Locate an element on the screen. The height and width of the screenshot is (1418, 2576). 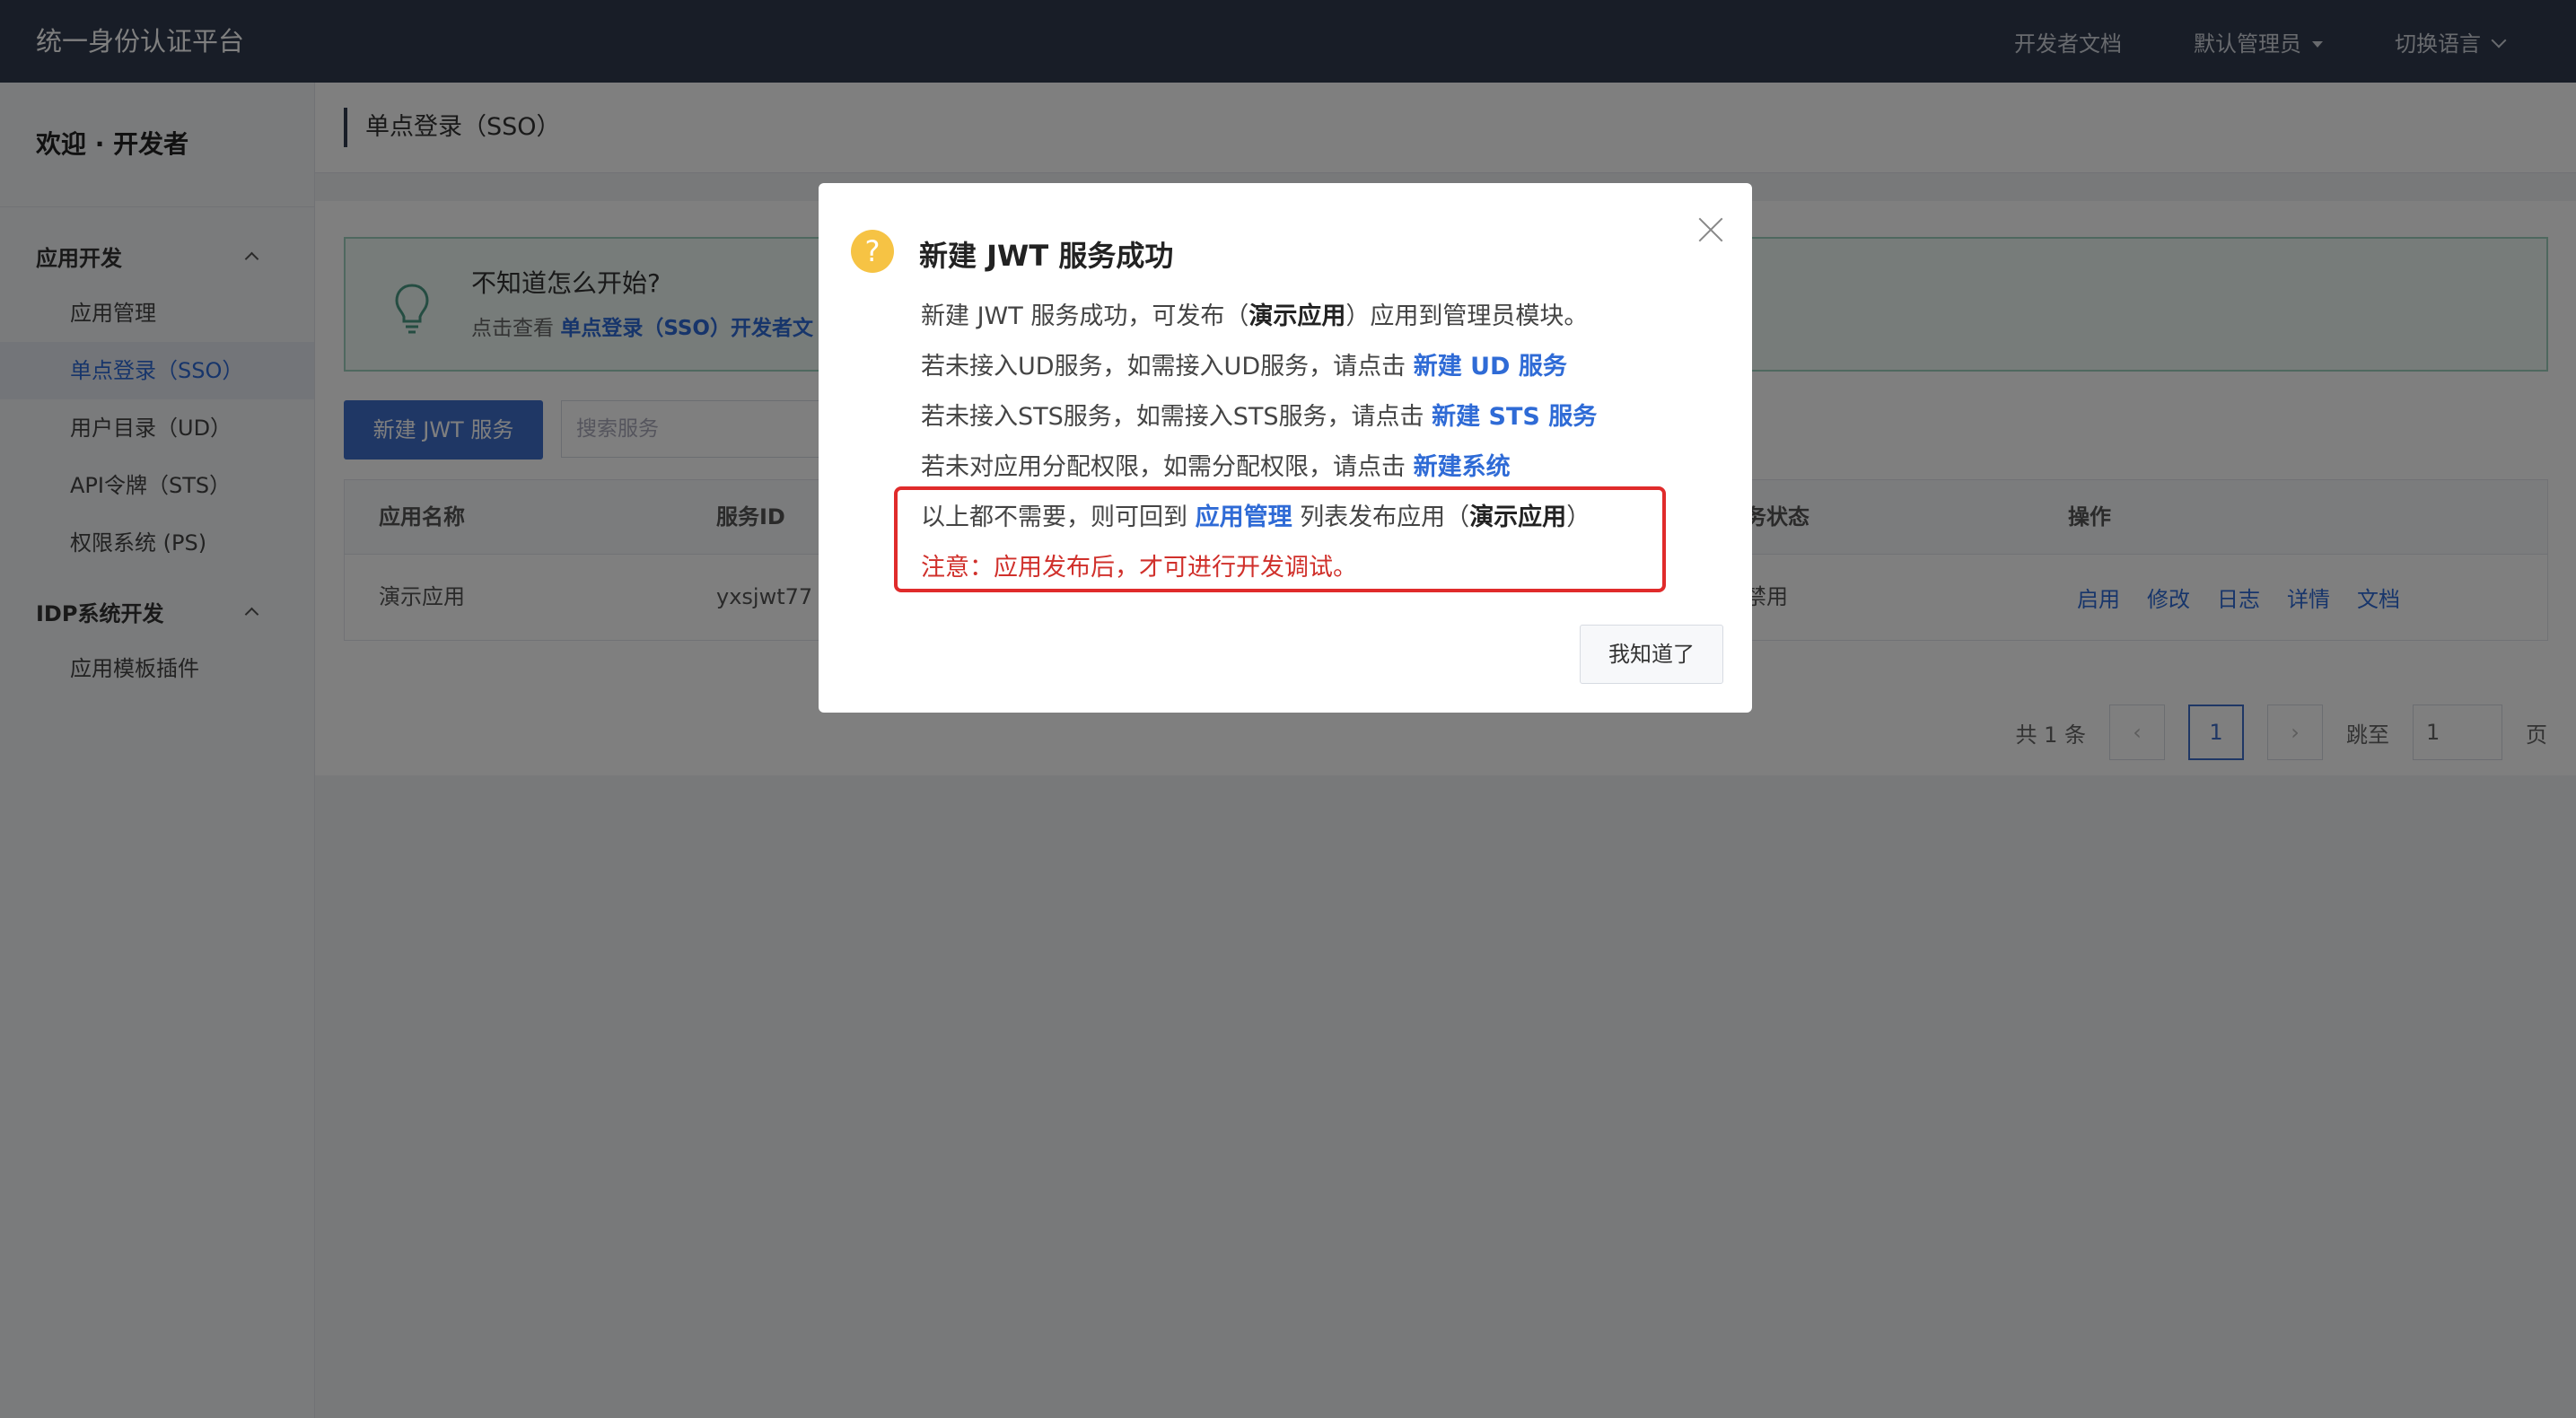
dialog-line-1: 新建 JWT 服务成功，可发布（演示应用）应用到管理员模块。 is located at coordinates (1254, 314).